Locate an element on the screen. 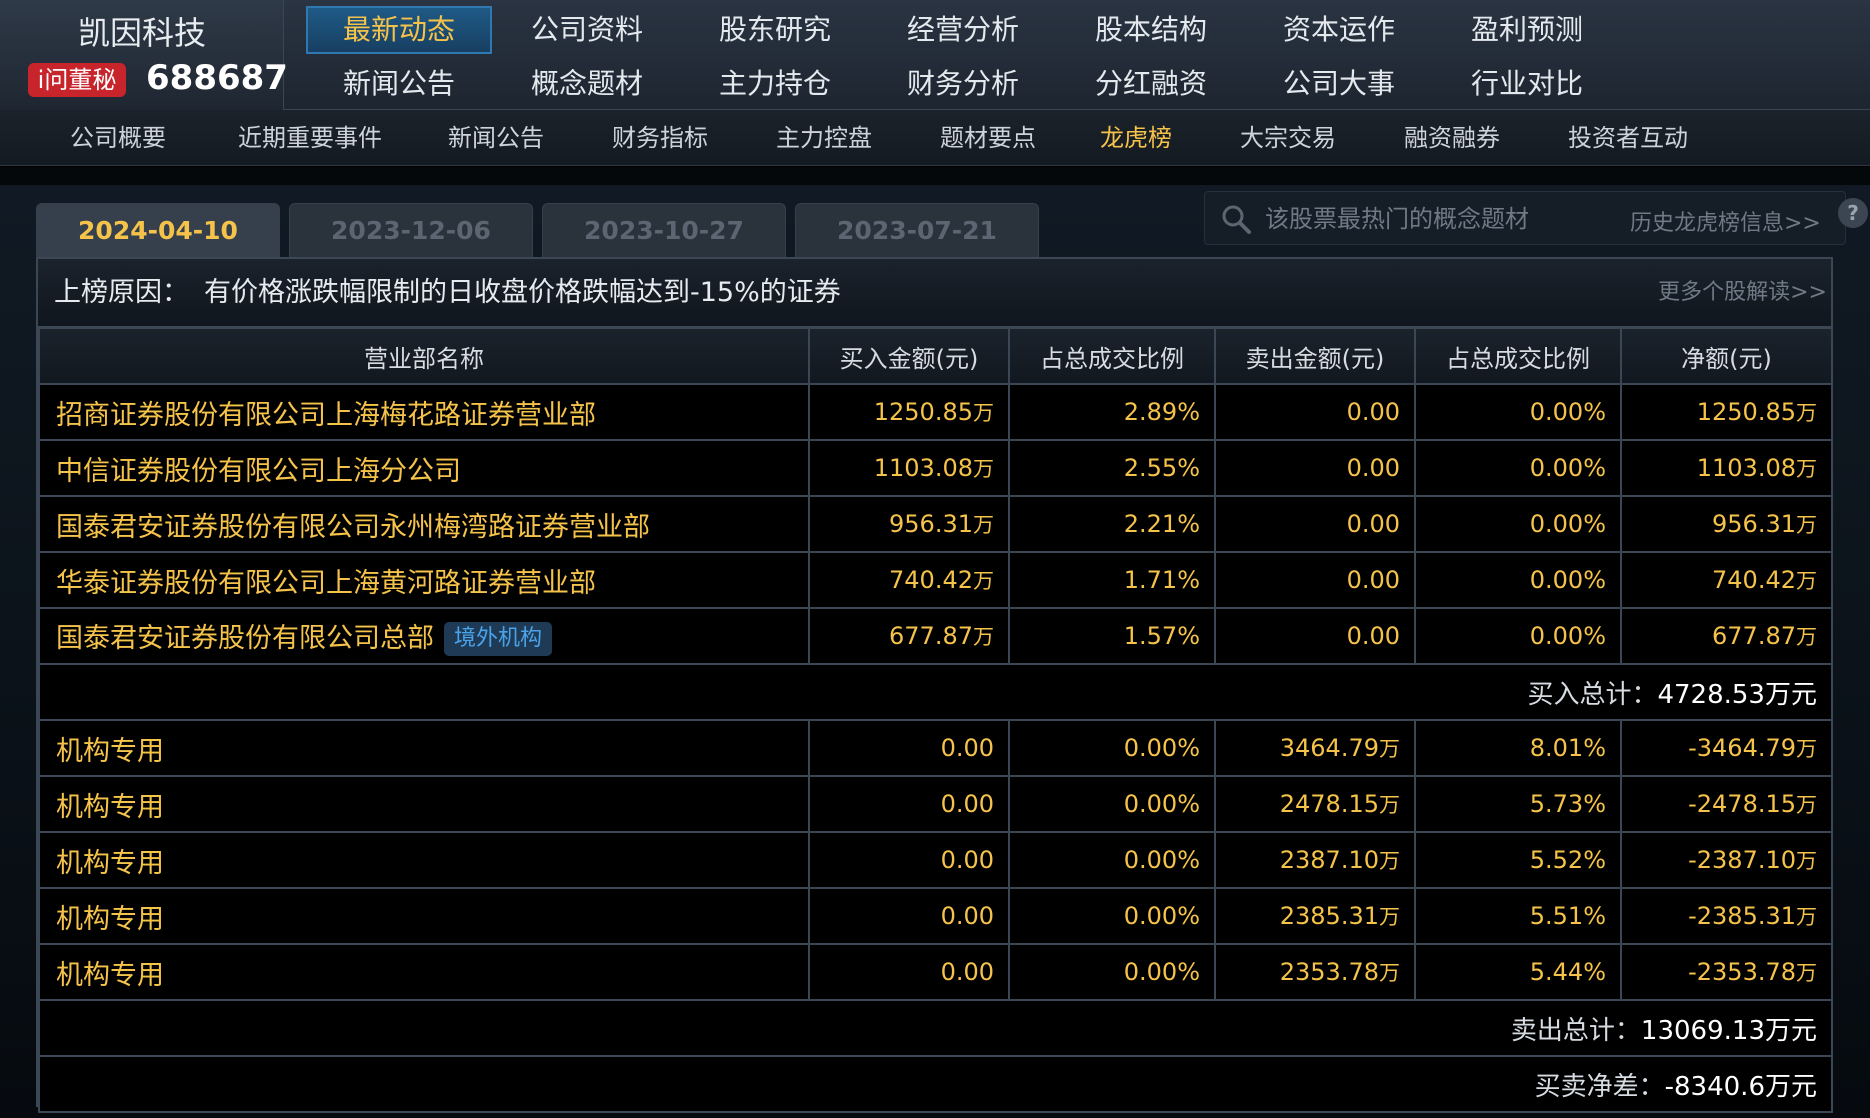  table-row: 机构专用 0.00 0.00% 2385.31万 5.51% -2385.31万 is located at coordinates (935, 916).